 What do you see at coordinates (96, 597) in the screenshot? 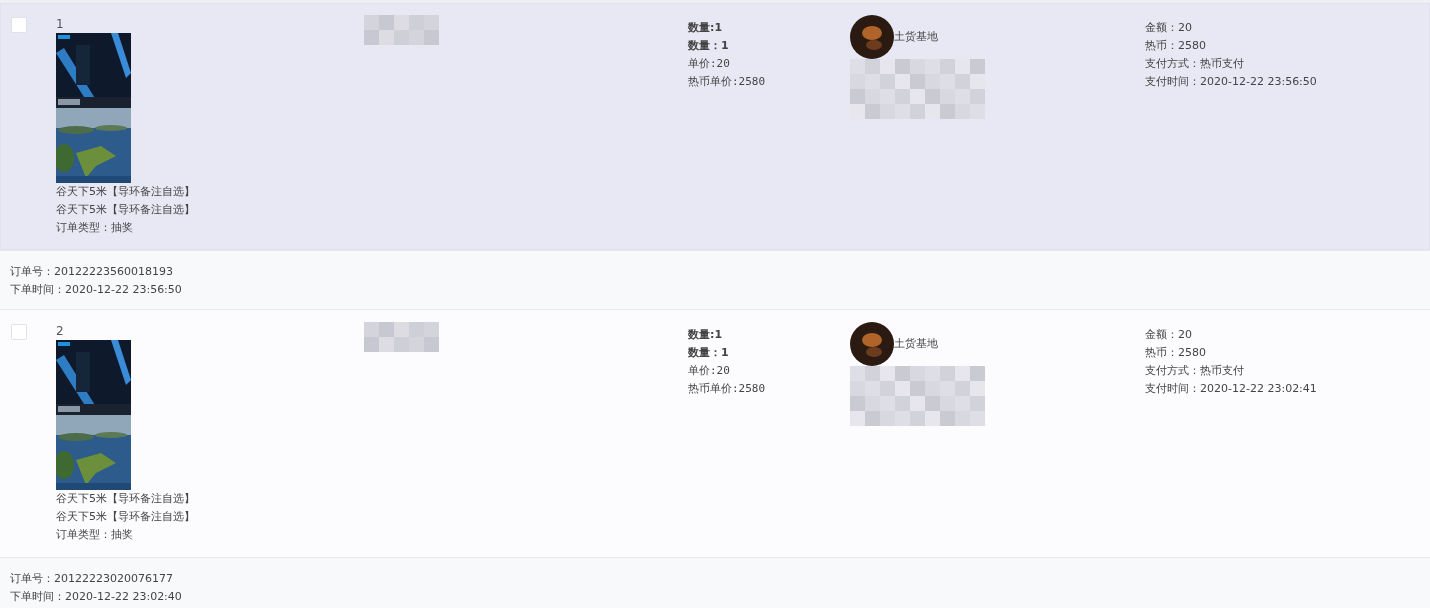
I see `order-time: 下单时间：2020-12-22 23:02:40` at bounding box center [96, 597].